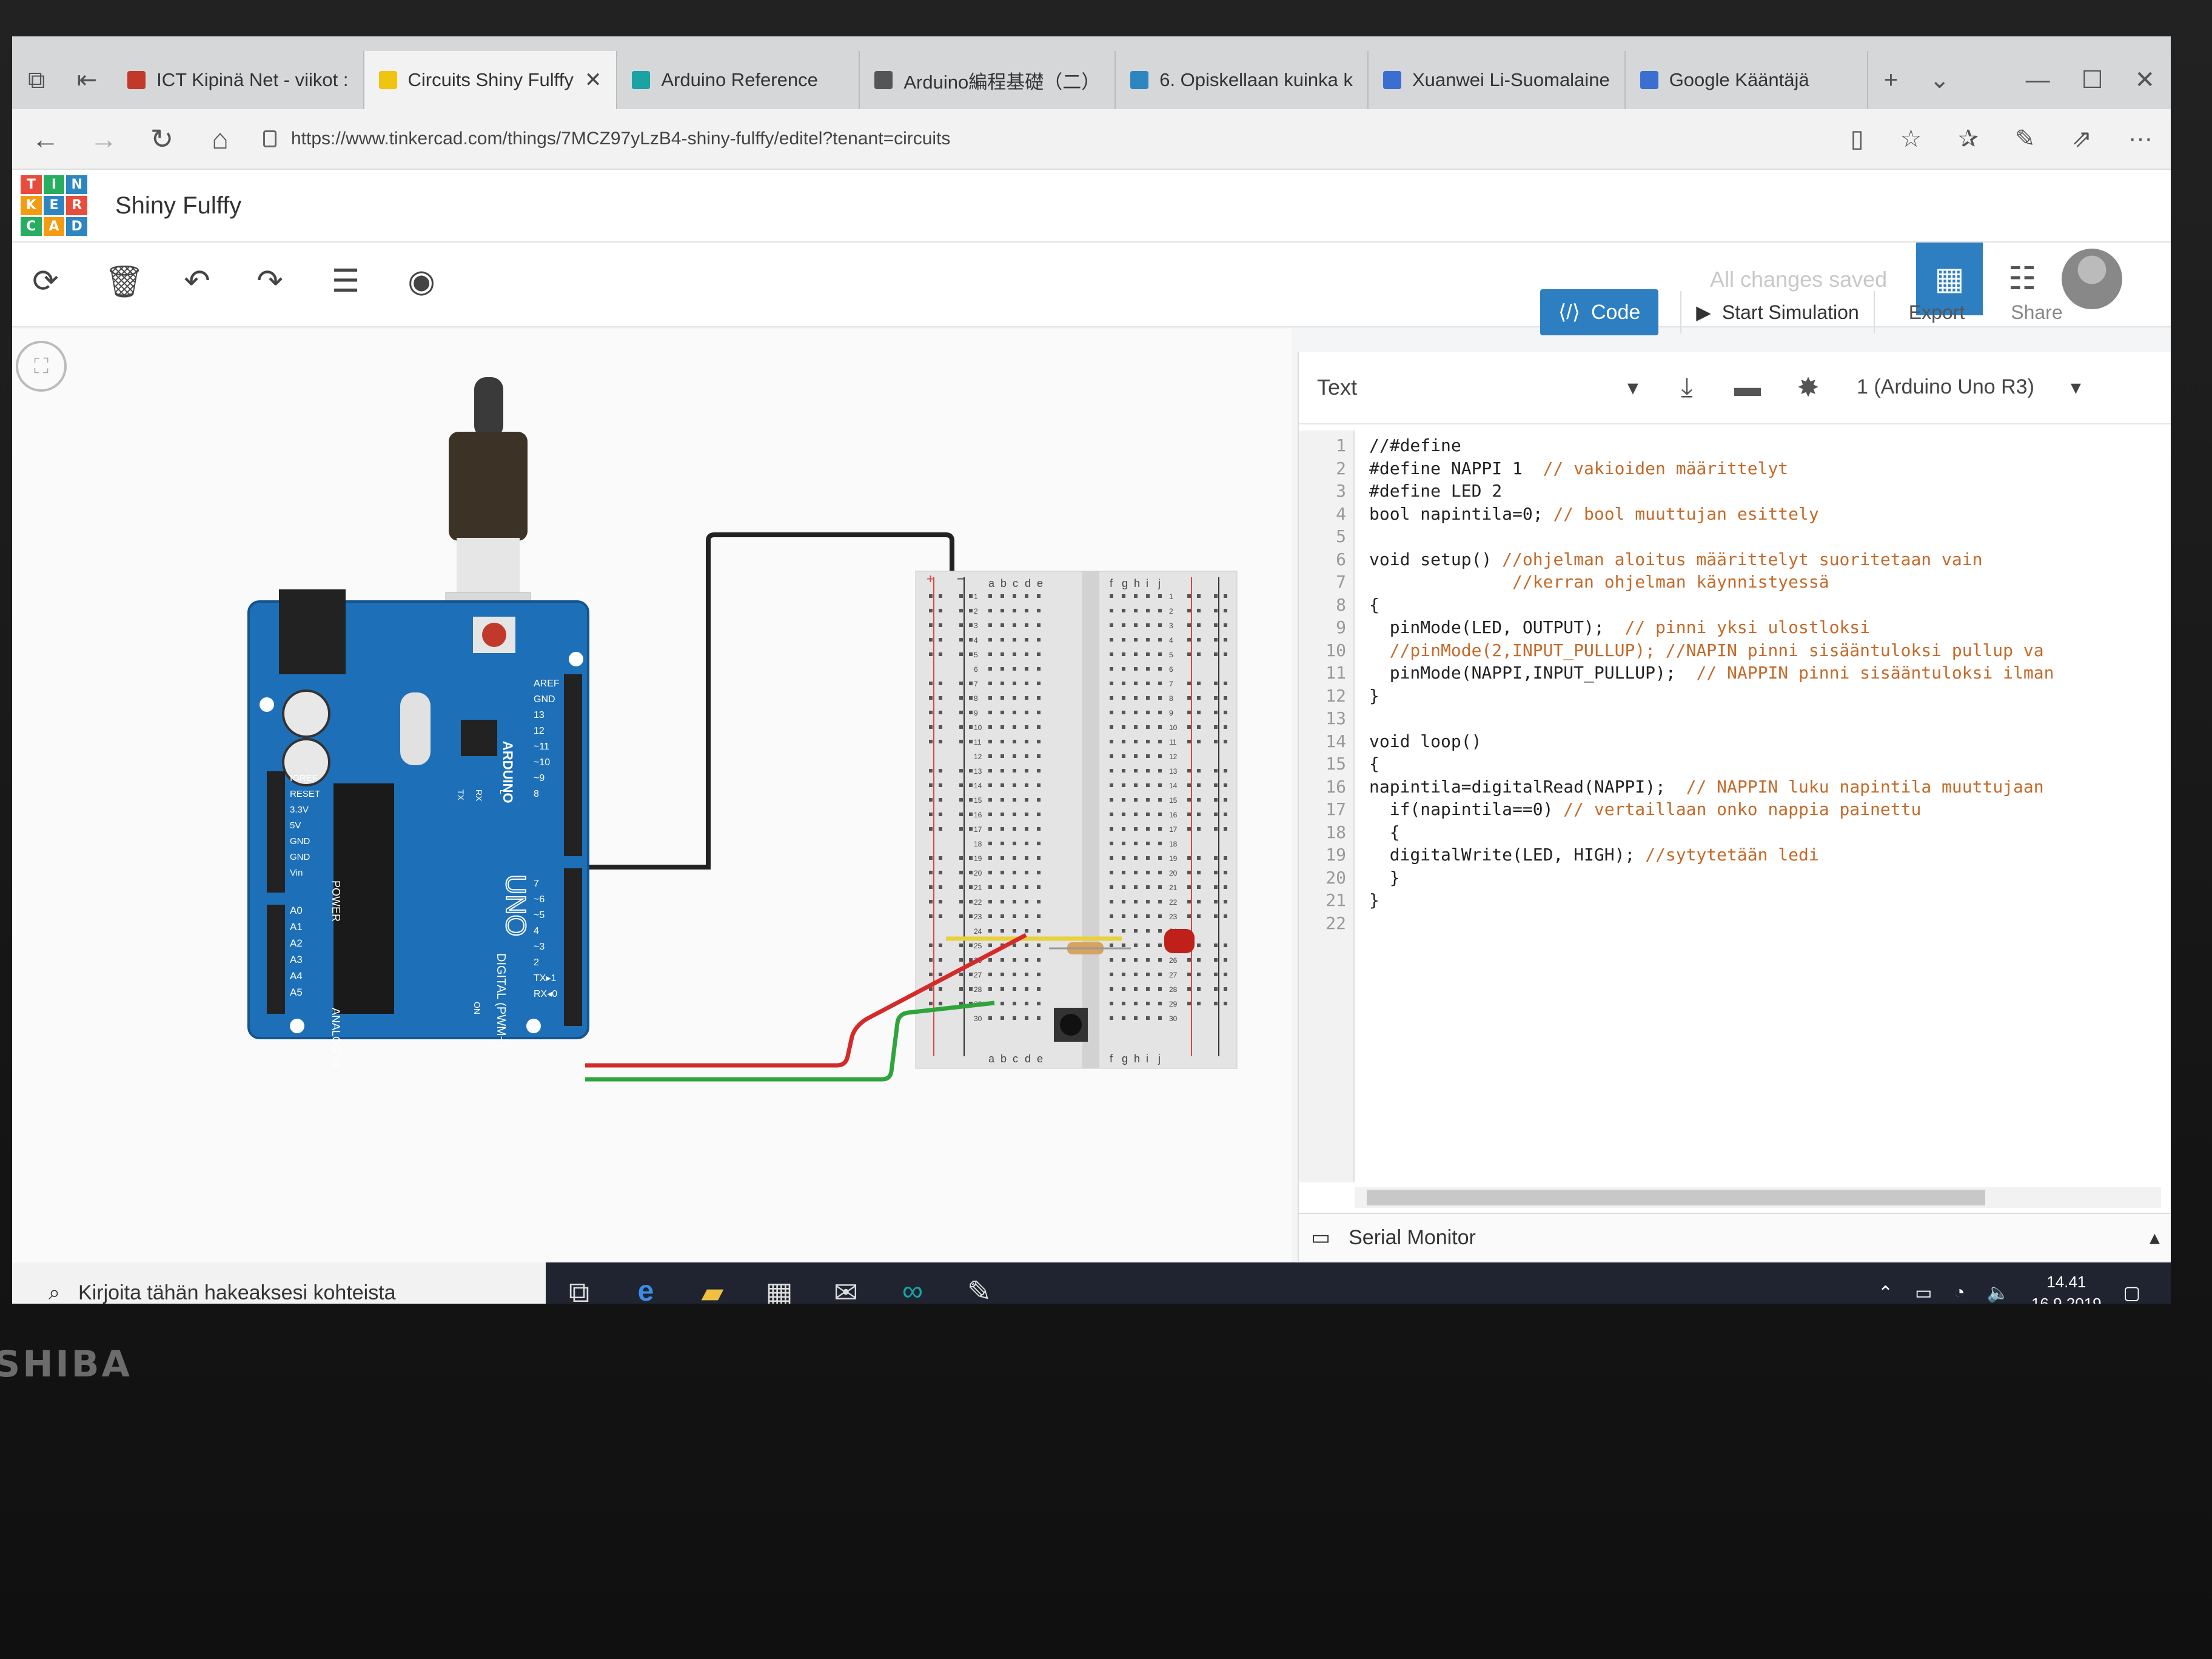 The image size is (2212, 1659). What do you see at coordinates (779, 1283) in the screenshot?
I see `store-icon: ▦` at bounding box center [779, 1283].